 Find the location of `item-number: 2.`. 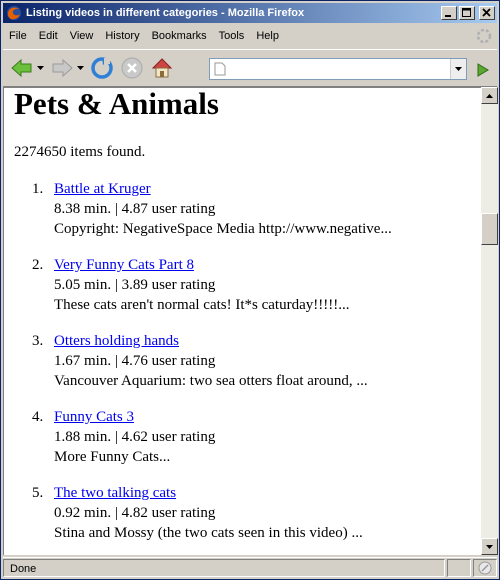

item-number: 2. is located at coordinates (38, 265).